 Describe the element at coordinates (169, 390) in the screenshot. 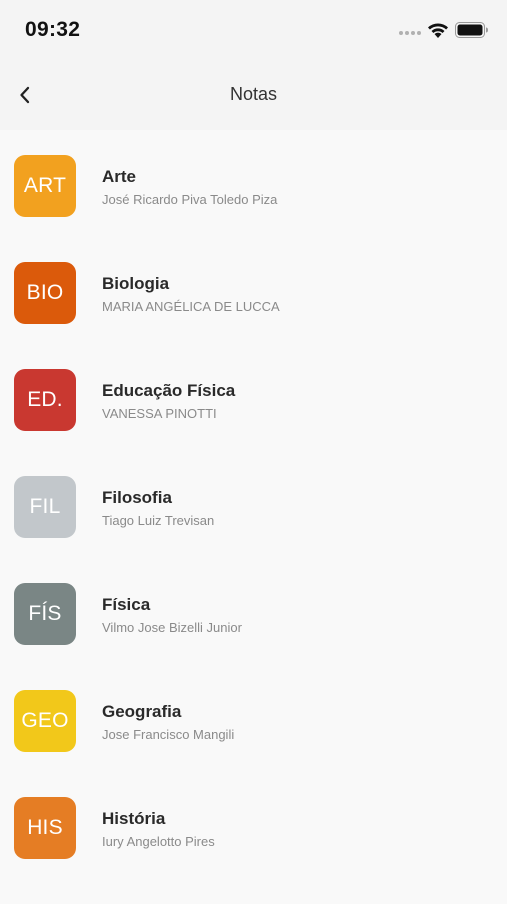

I see `subject-name: Educação Física` at that location.